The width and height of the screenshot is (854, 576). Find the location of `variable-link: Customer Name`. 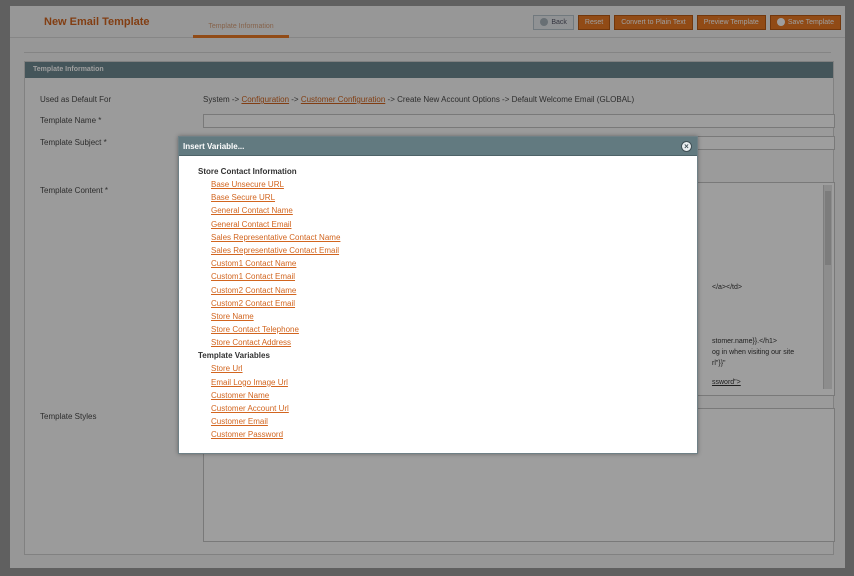

variable-link: Customer Name is located at coordinates (454, 395).